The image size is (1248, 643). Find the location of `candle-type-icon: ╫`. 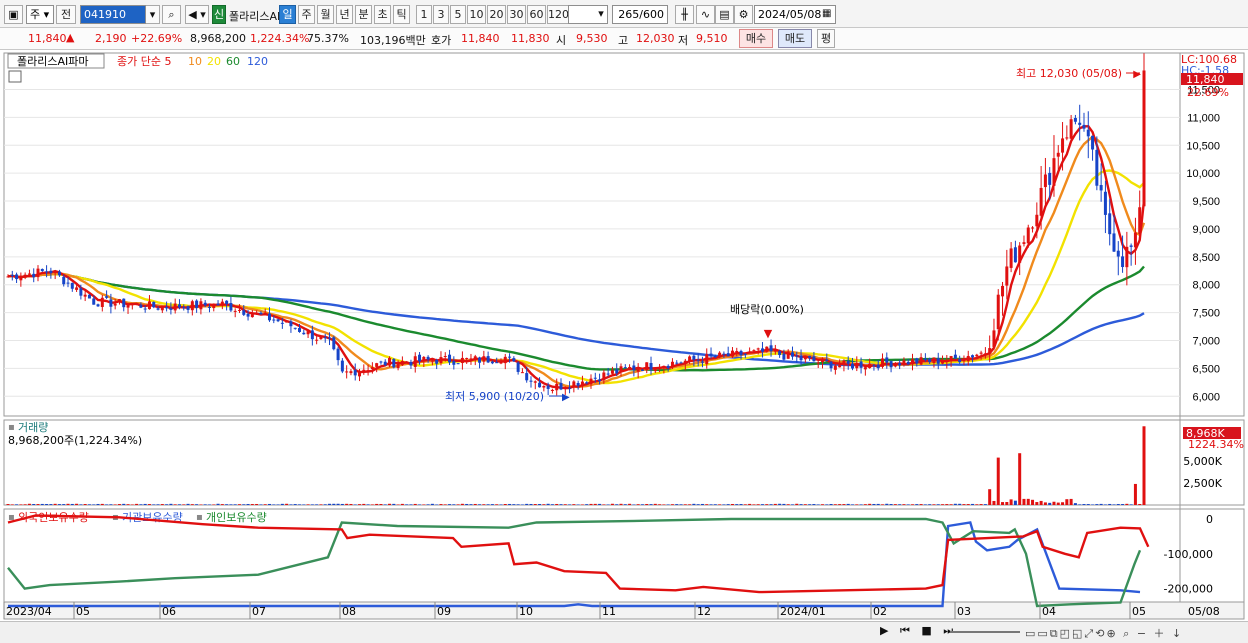

candle-type-icon: ╫ is located at coordinates (684, 14).